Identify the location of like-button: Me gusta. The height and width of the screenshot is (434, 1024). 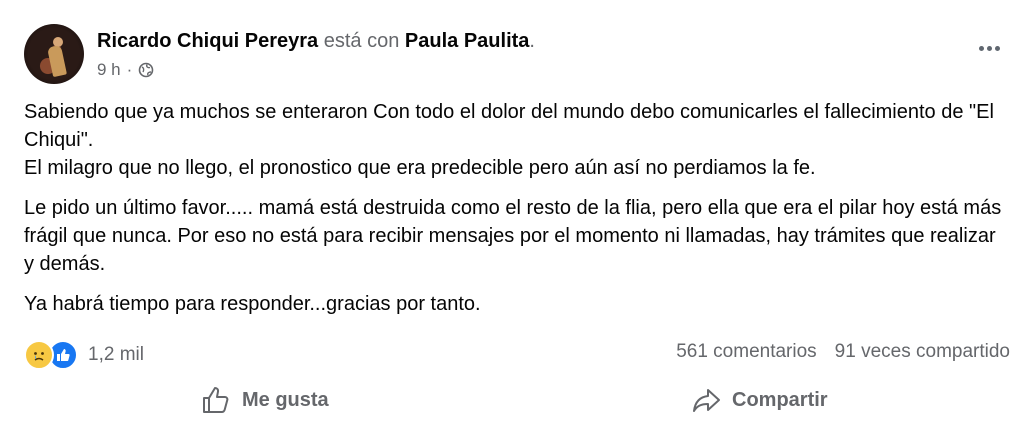
(264, 400).